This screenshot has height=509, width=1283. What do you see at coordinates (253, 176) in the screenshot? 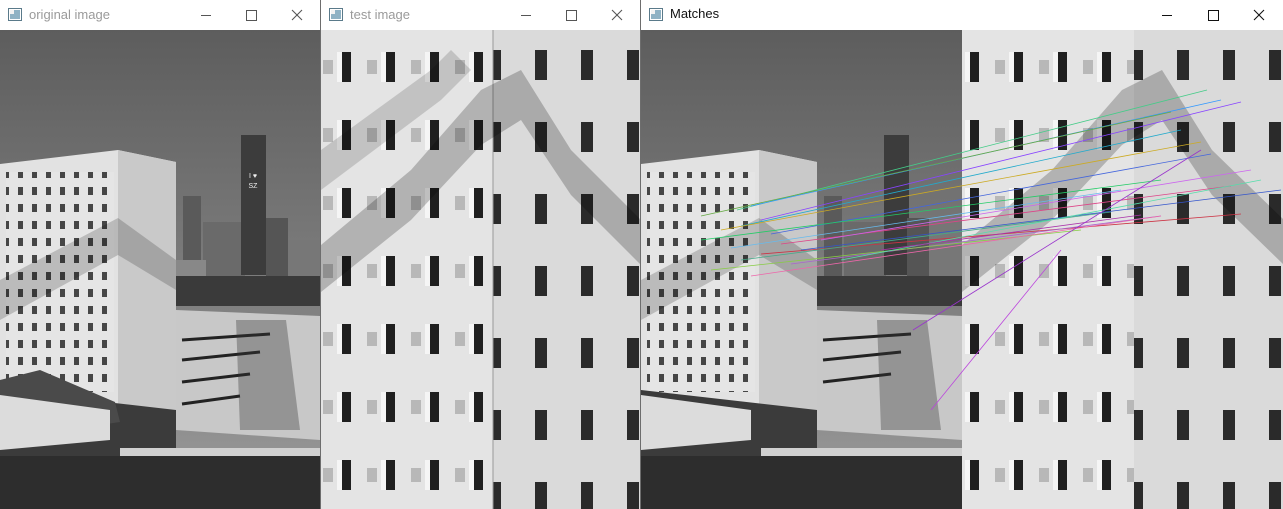
I see `tower-sign-line1: I ♥` at bounding box center [253, 176].